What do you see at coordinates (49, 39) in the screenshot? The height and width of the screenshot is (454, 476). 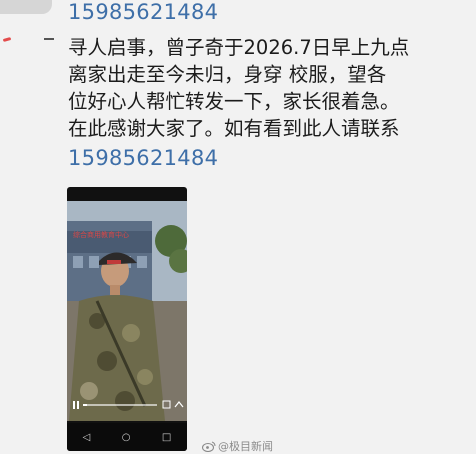 I see `sender-dash` at bounding box center [49, 39].